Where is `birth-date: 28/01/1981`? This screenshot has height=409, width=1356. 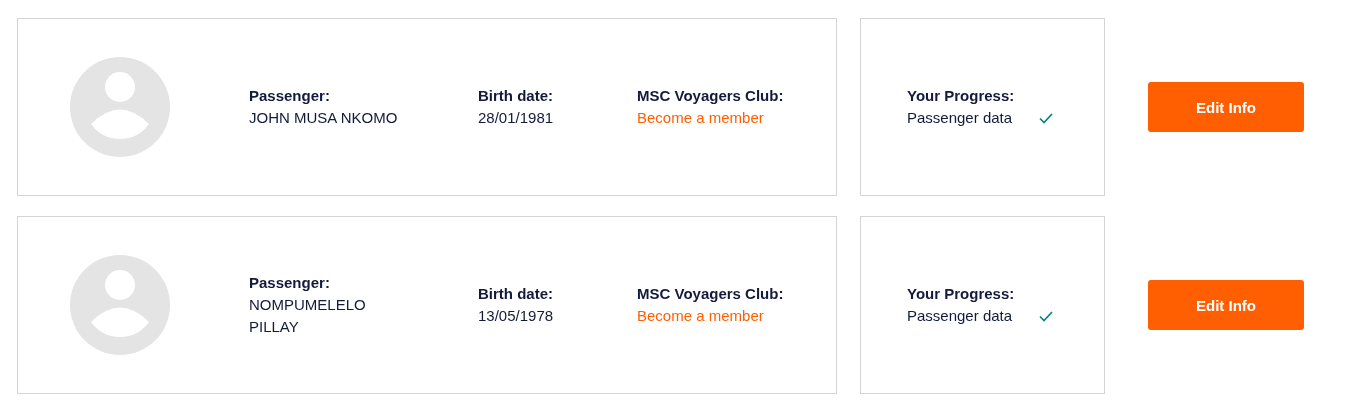 birth-date: 28/01/1981 is located at coordinates (516, 118).